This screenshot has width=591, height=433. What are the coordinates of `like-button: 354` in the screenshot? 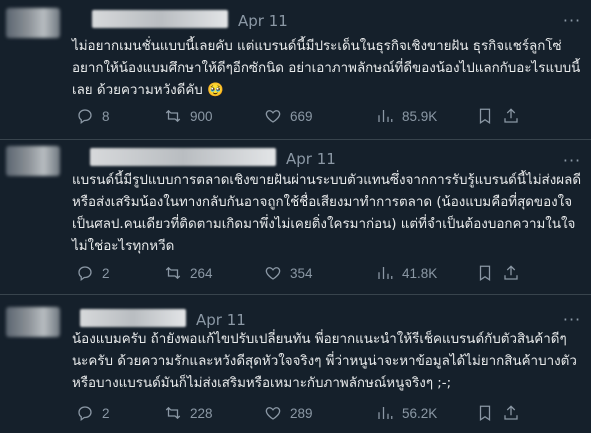 It's located at (288, 273).